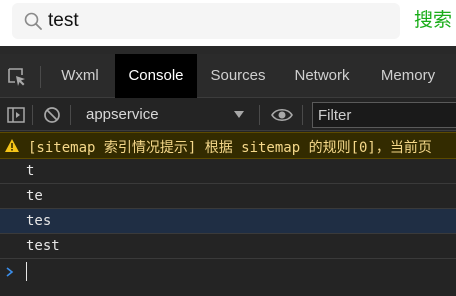 The image size is (456, 296). I want to click on tab-console: Console, so click(156, 76).